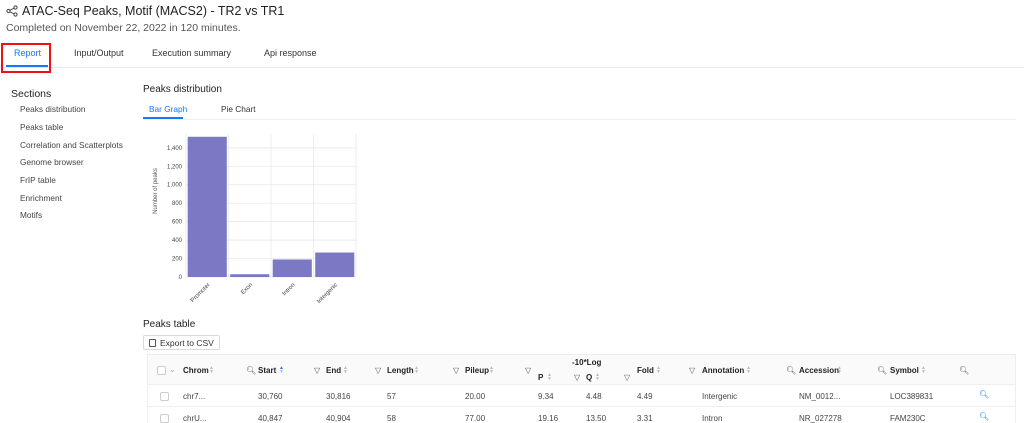  What do you see at coordinates (645, 370) in the screenshot?
I see `column-header-fold: Fold` at bounding box center [645, 370].